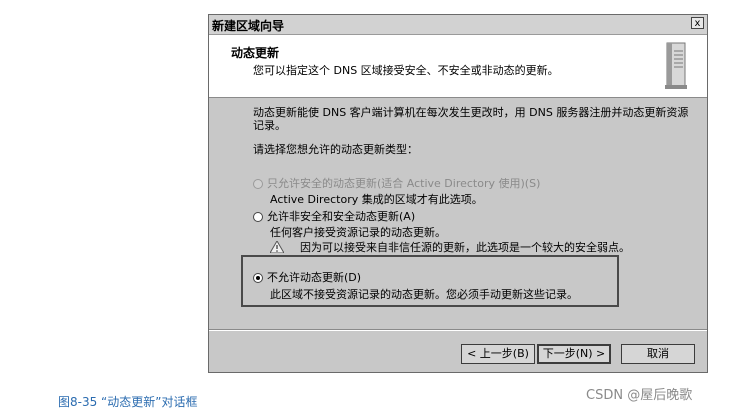  I want to click on next-button: 下一步(N) >, so click(574, 354).